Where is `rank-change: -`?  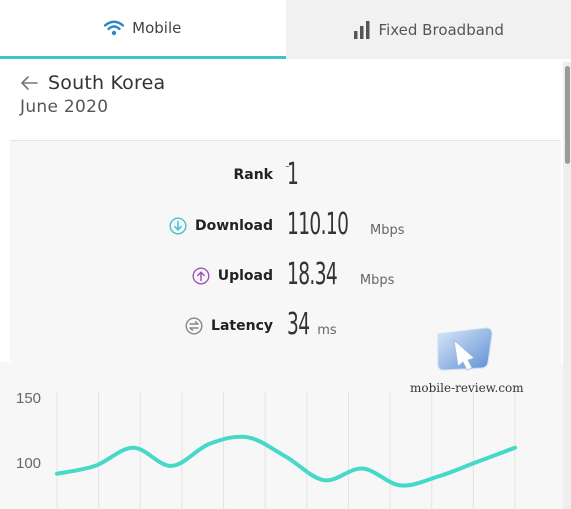
rank-change: - is located at coordinates (287, 166).